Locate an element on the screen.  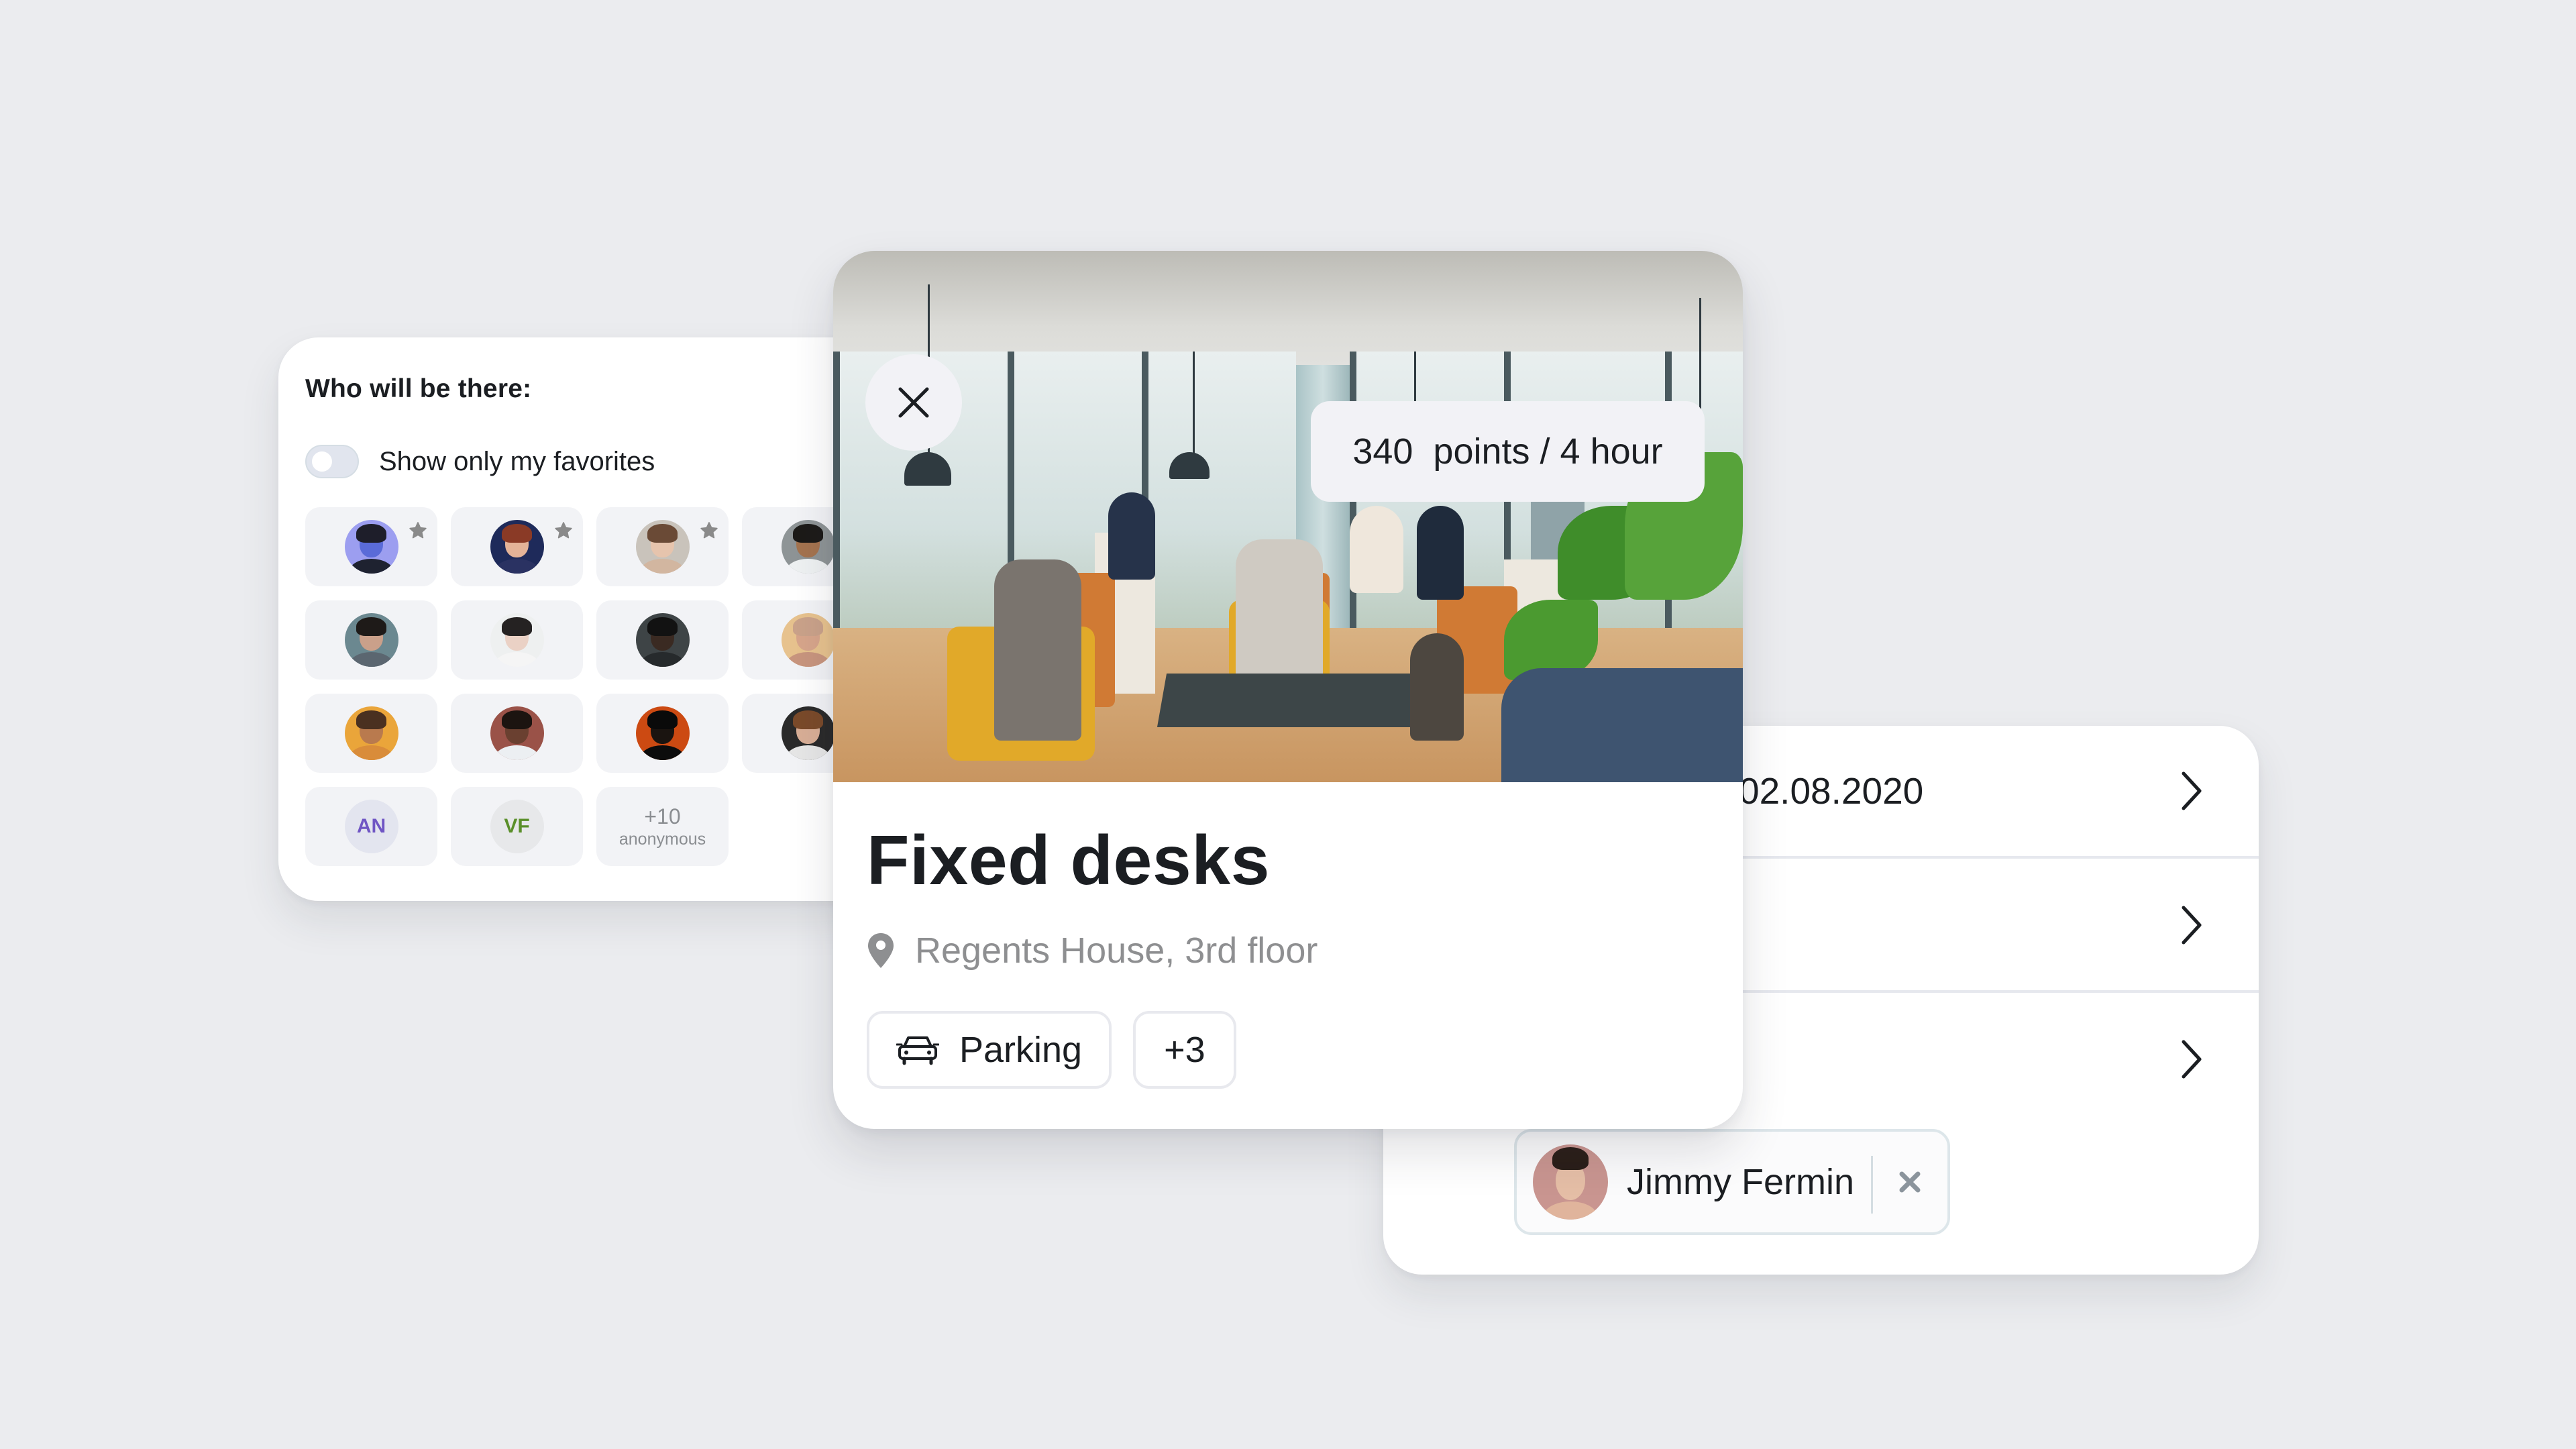
selected-attendee-chip: Jimmy Fermin is located at coordinates (1732, 1182).